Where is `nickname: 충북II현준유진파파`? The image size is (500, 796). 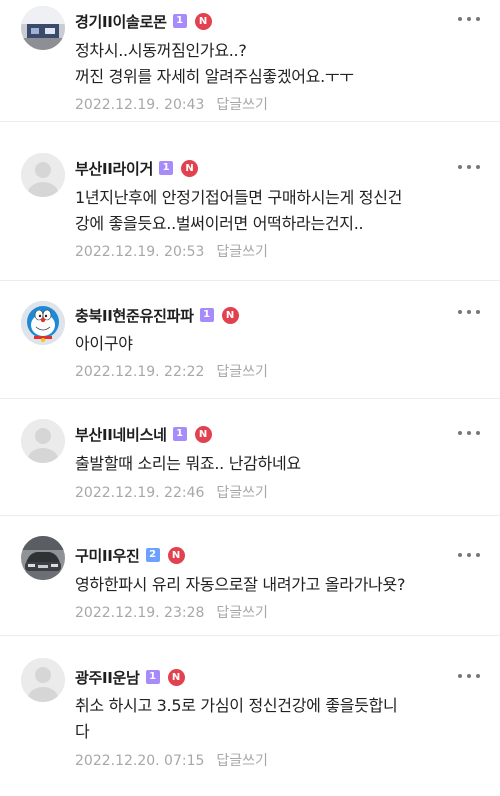 nickname: 충북II현준유진파파 is located at coordinates (134, 315).